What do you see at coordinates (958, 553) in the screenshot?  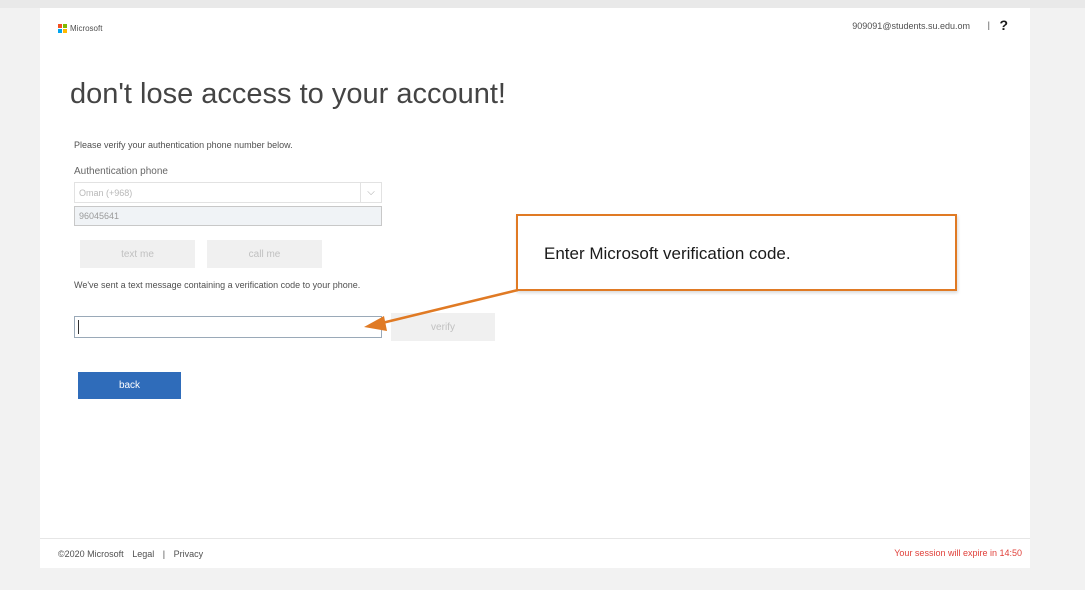 I see `session-expiry-text: Your session will expire in 14:50` at bounding box center [958, 553].